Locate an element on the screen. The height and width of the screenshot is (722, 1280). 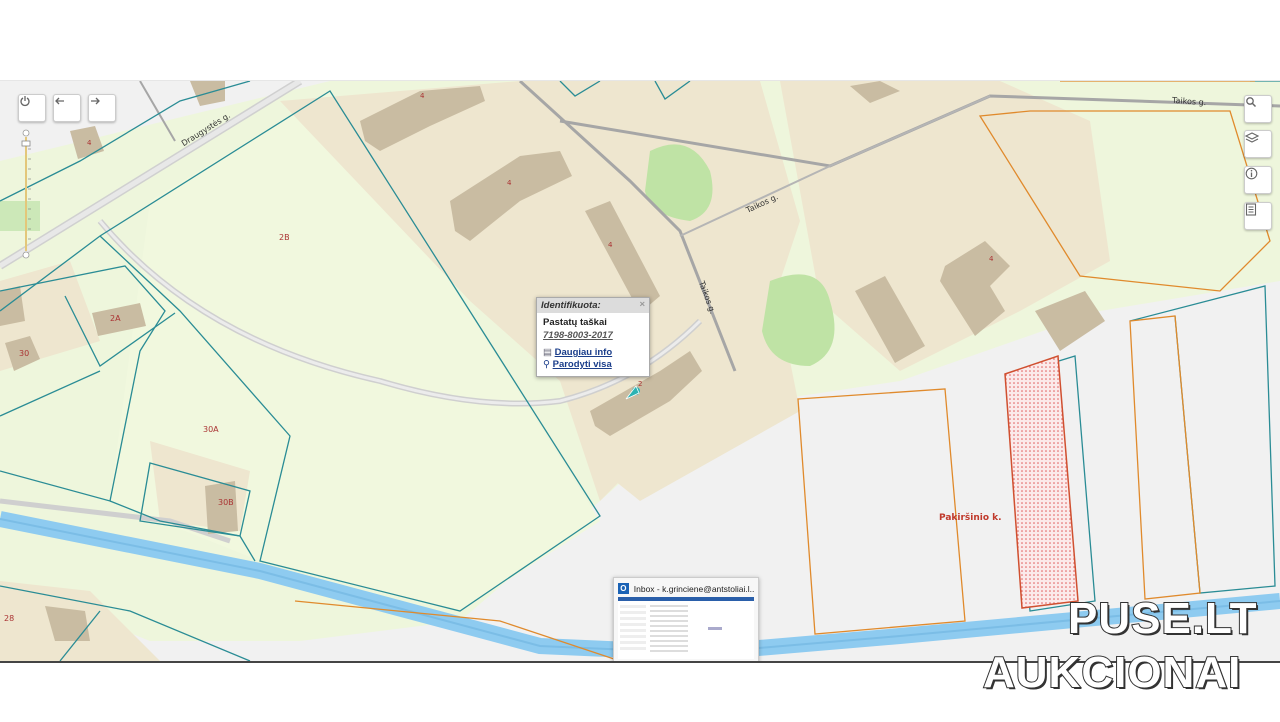
show-all-label: Parodyti visa is located at coordinates (582, 364).